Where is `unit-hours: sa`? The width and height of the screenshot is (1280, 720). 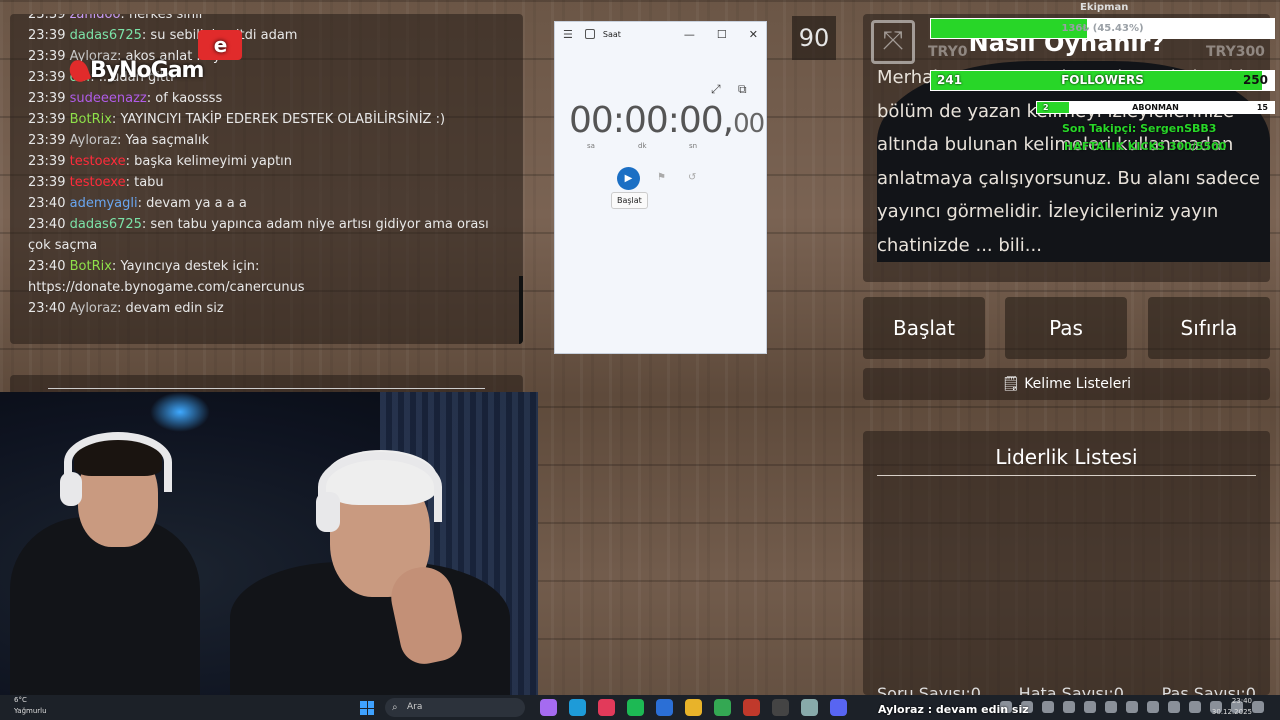
unit-hours: sa is located at coordinates (591, 146).